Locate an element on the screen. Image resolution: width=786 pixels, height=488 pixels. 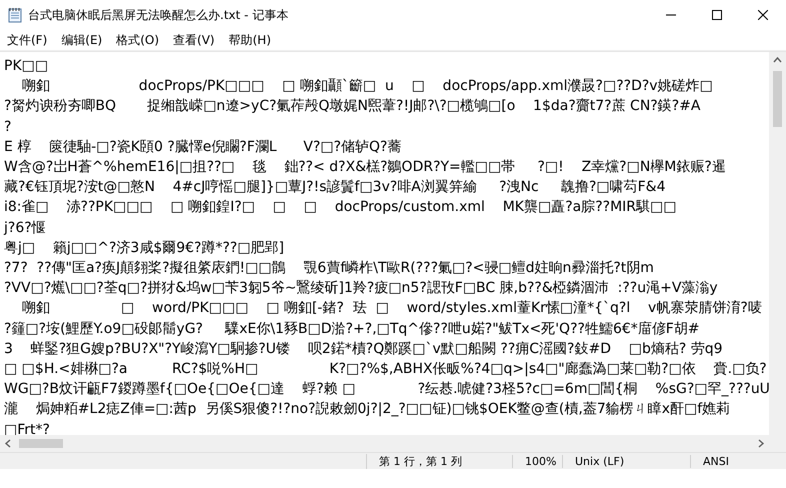
text-line: □ □$H.<婔楙□?a RC?$哾%H□ K?□?%$,ABHX伥畈%?4□q>|s4□"廊蠢溈□莱□勒?□依 賫.□负? is located at coordinates (385, 370).